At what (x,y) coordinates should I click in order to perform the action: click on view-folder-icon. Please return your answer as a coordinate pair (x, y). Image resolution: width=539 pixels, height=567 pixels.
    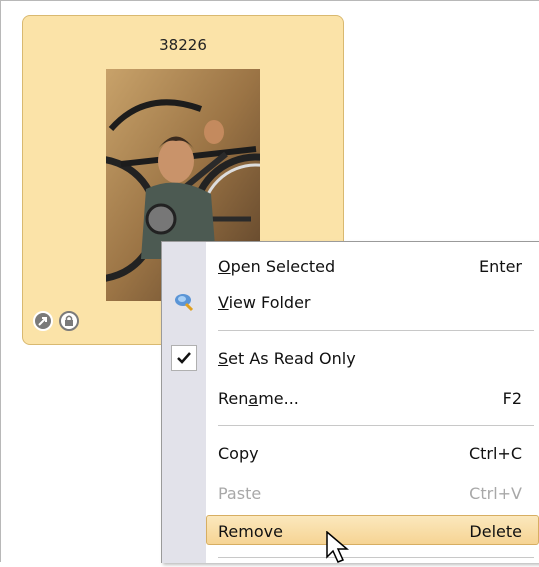
    Looking at the image, I should click on (185, 304).